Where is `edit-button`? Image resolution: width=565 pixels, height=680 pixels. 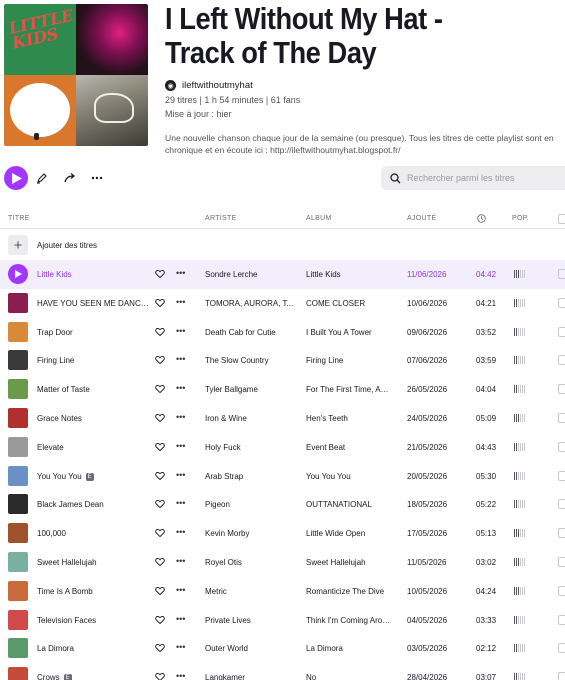
edit-button is located at coordinates (42, 178).